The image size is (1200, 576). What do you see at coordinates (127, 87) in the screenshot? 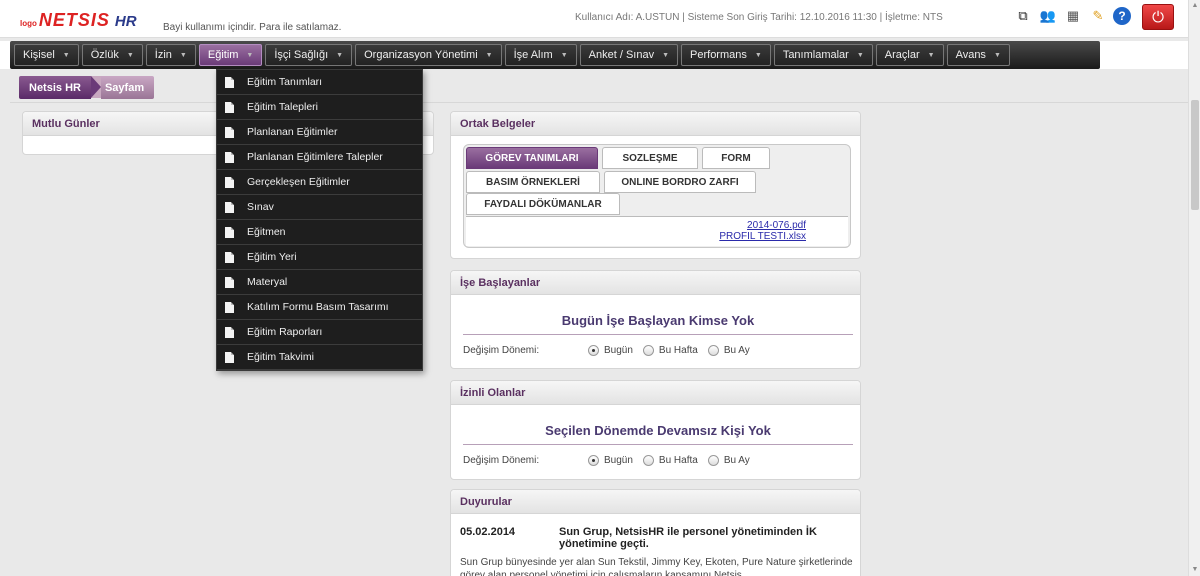
I see `breadcrumb-current: Sayfam` at bounding box center [127, 87].